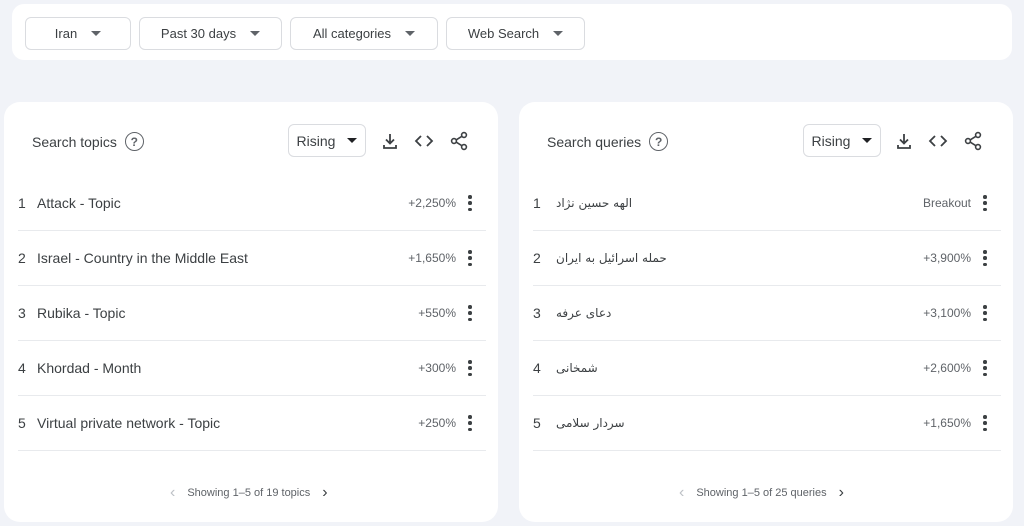 This screenshot has height=526, width=1024. I want to click on list-item: 5 Virtual private network - Topic +250%, so click(252, 423).